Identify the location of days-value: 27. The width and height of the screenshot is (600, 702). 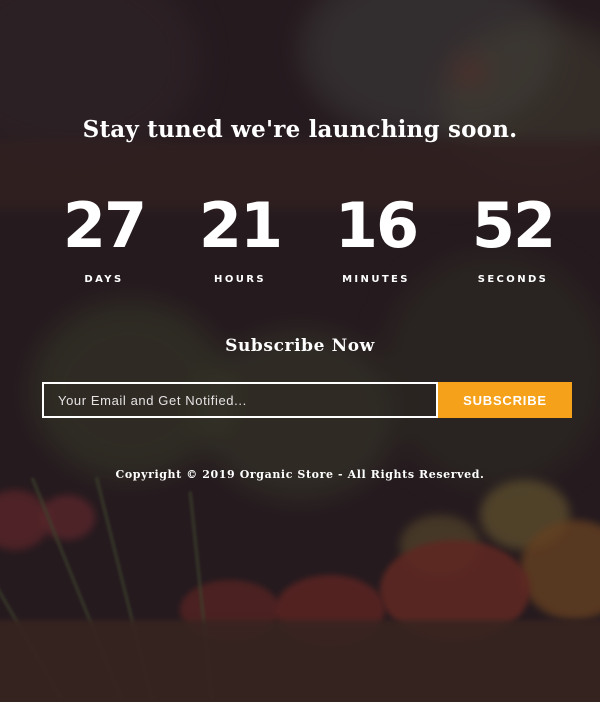
(104, 225).